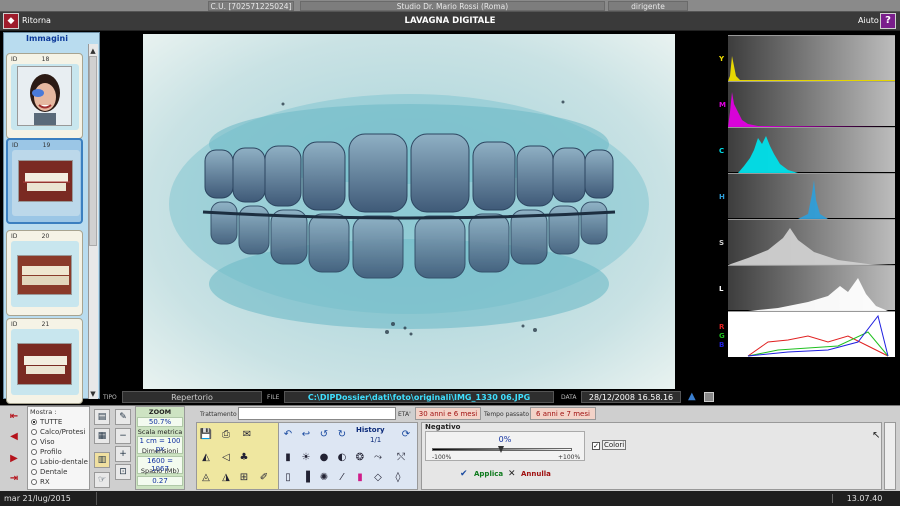  Describe the element at coordinates (47, 442) in the screenshot. I see `filter-option-label: Viso` at that location.